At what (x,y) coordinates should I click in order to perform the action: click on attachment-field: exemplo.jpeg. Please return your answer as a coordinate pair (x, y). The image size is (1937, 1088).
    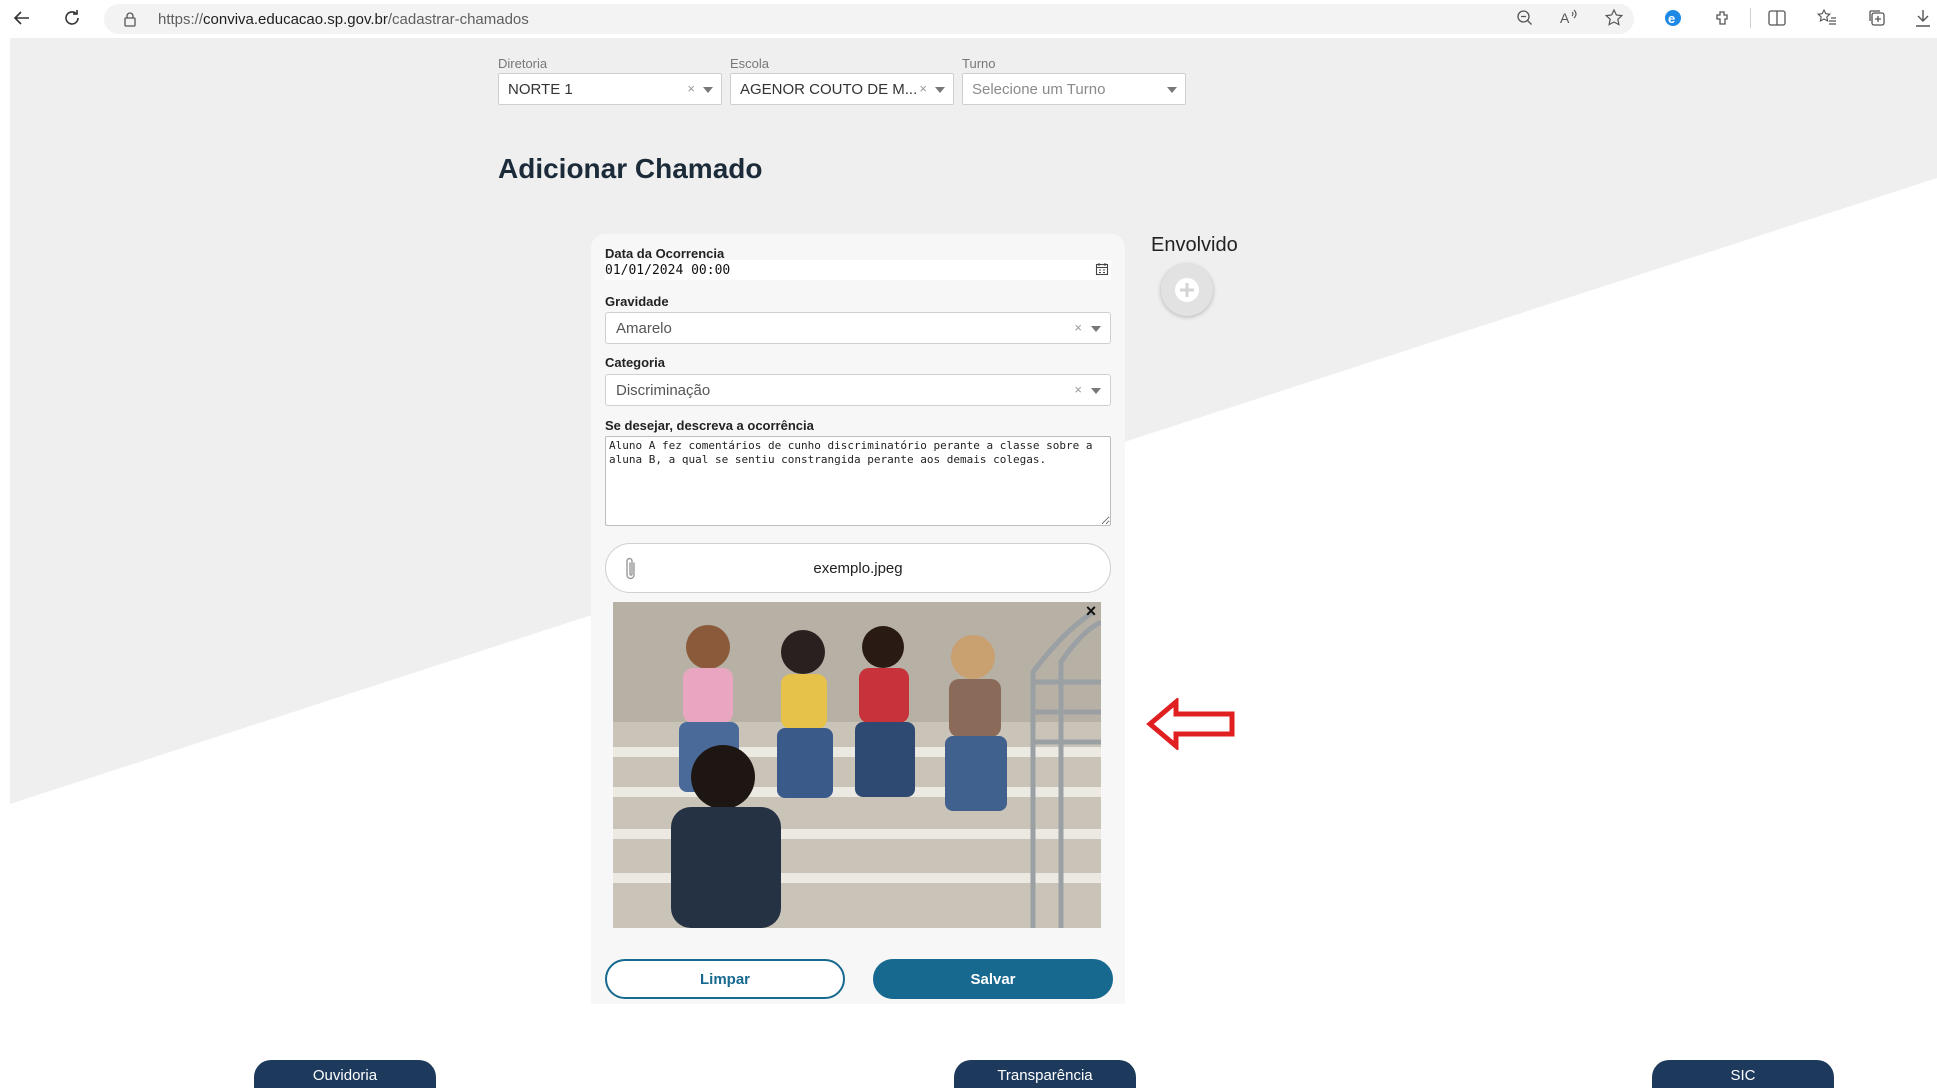
    Looking at the image, I should click on (858, 568).